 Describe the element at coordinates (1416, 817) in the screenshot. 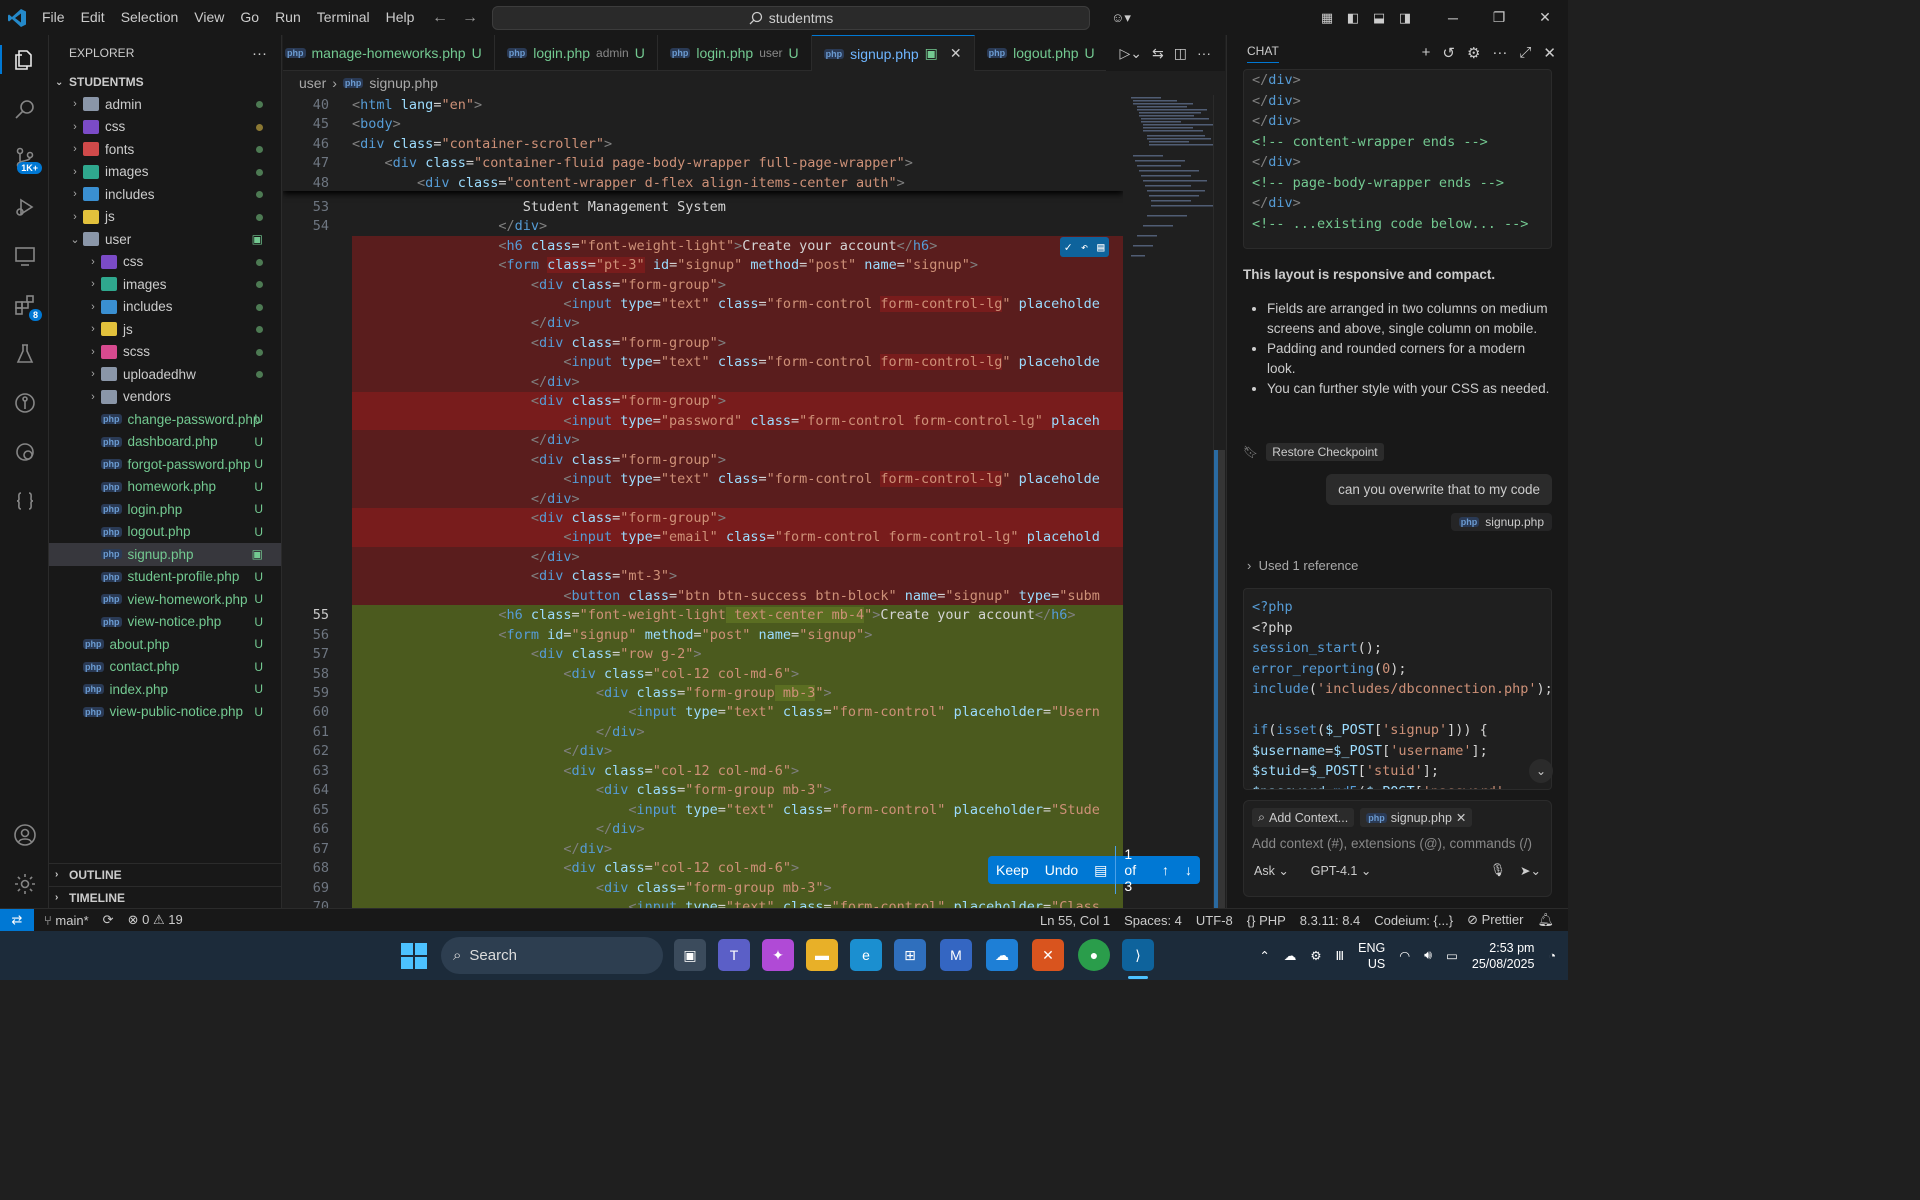

I see `context-file-chip: php signup.php ✕` at that location.